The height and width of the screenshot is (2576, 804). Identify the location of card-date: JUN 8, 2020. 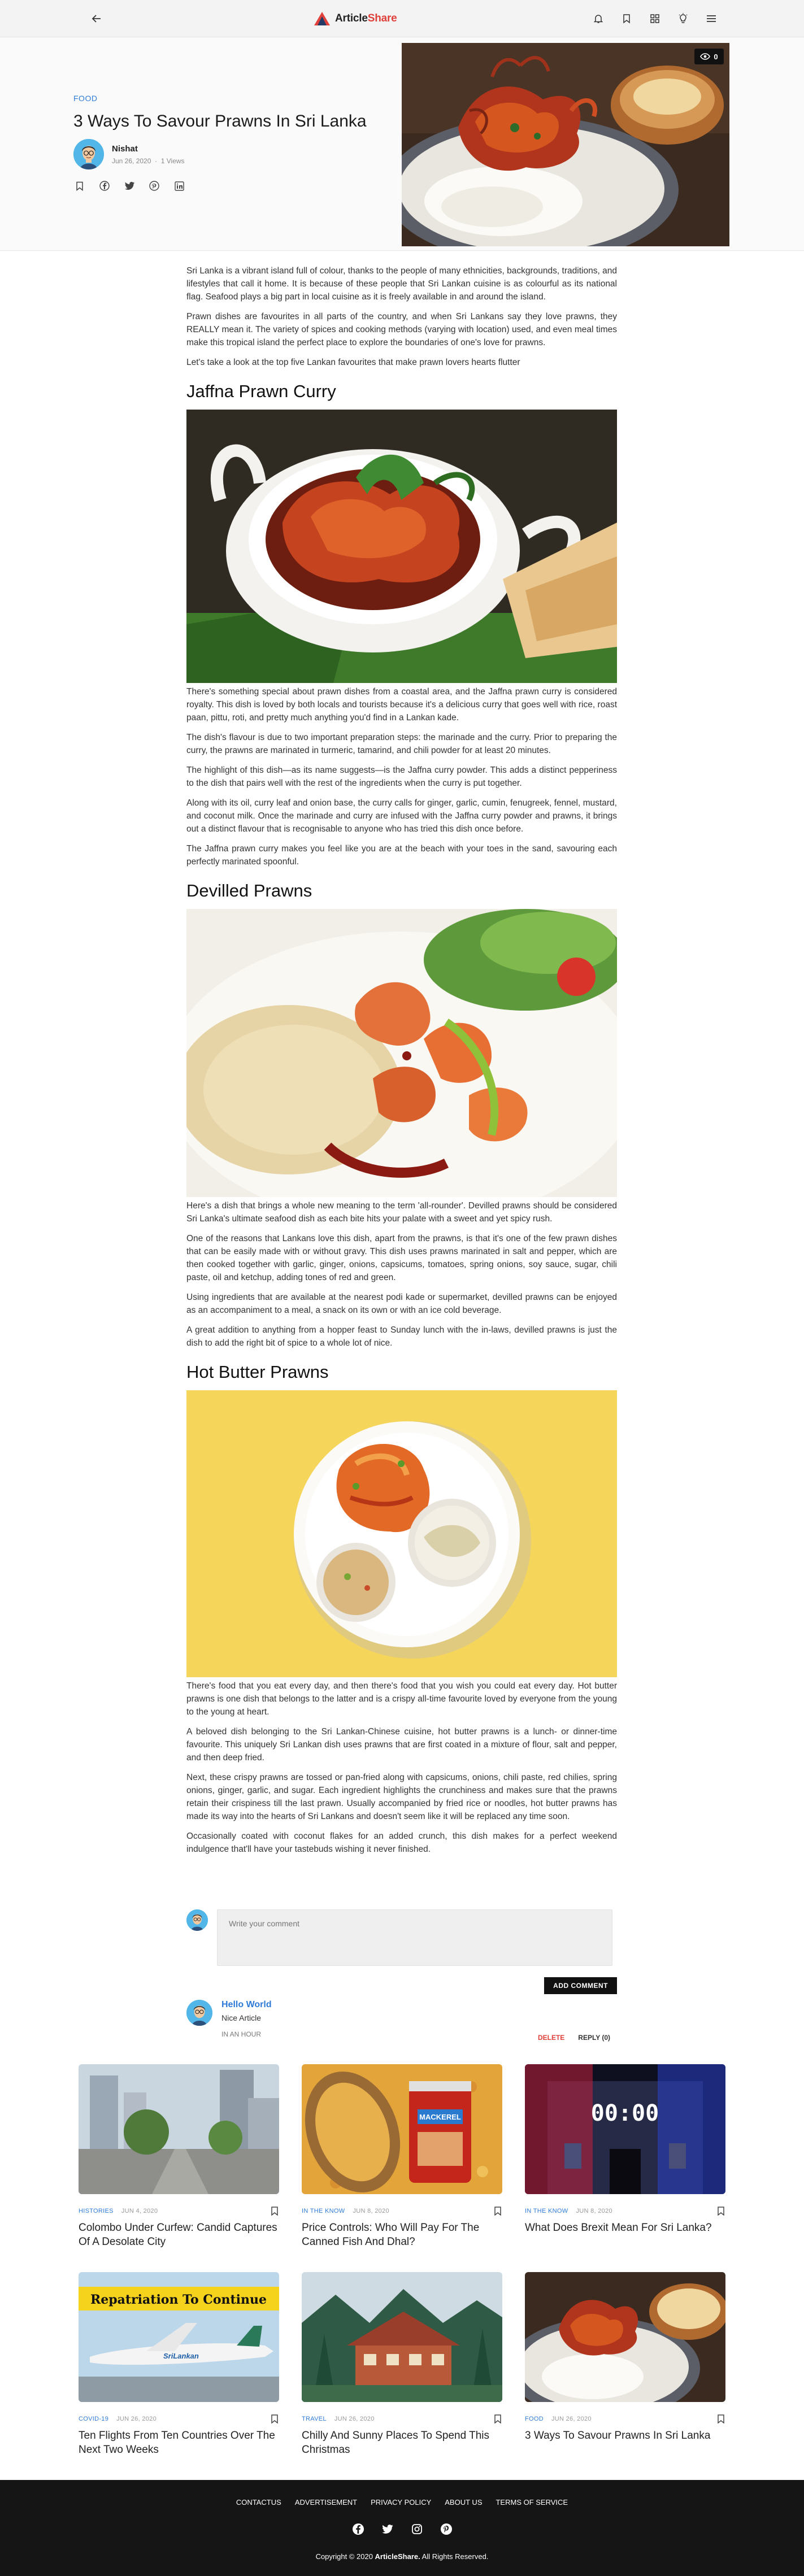
(594, 2211).